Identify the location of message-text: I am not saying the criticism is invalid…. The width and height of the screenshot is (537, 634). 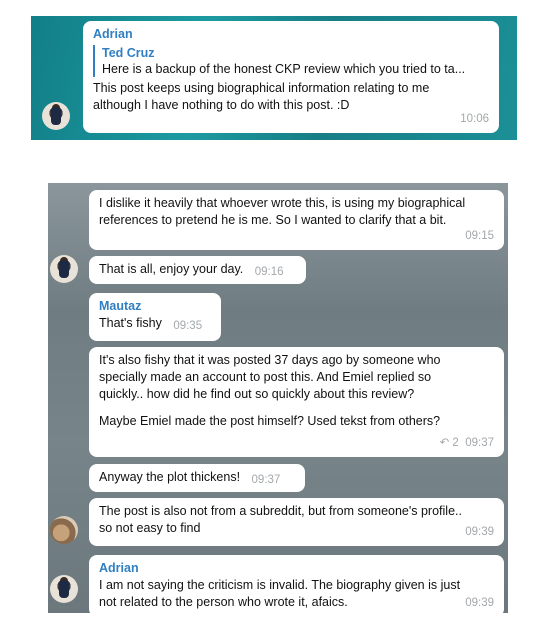
(280, 585).